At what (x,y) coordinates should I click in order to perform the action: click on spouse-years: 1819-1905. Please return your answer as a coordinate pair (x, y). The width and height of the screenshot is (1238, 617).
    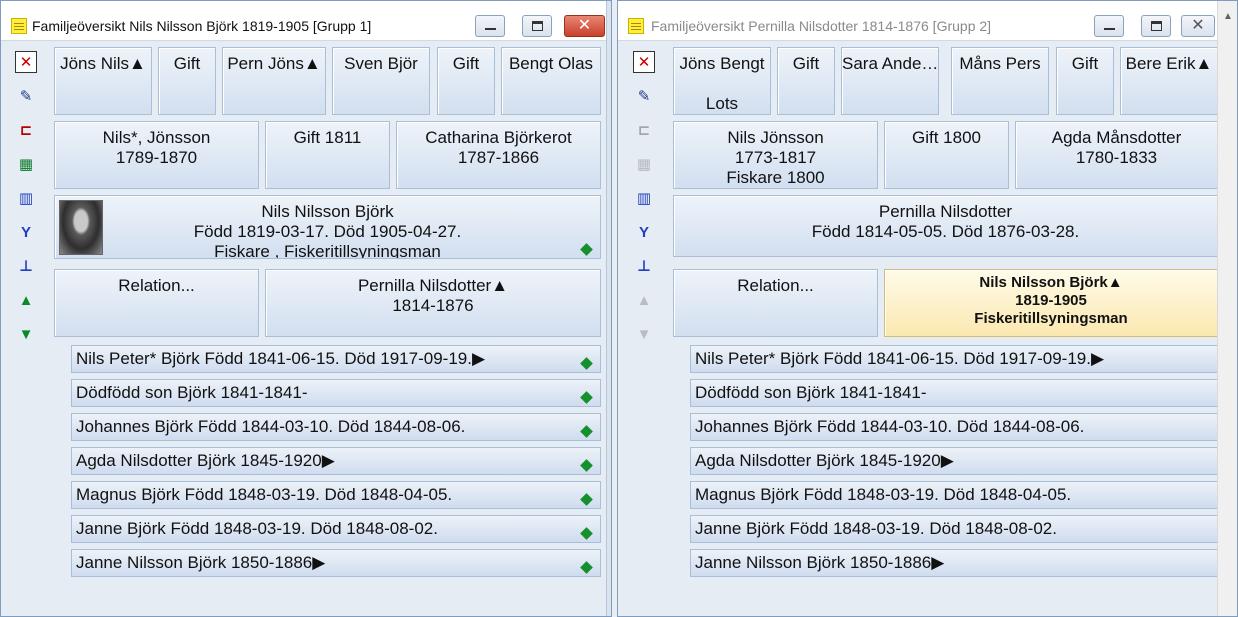
    Looking at the image, I should click on (1051, 300).